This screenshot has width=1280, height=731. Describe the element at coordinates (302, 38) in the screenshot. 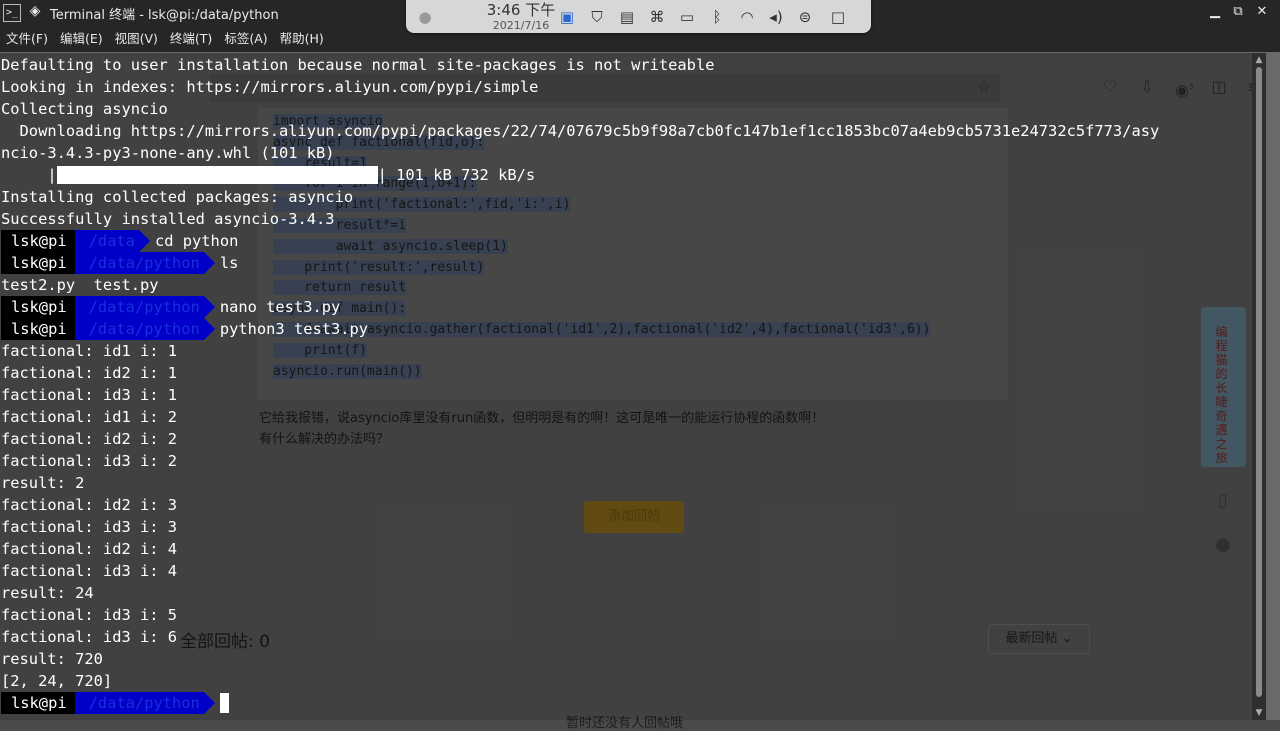

I see `menu-help: 帮助(H)` at that location.